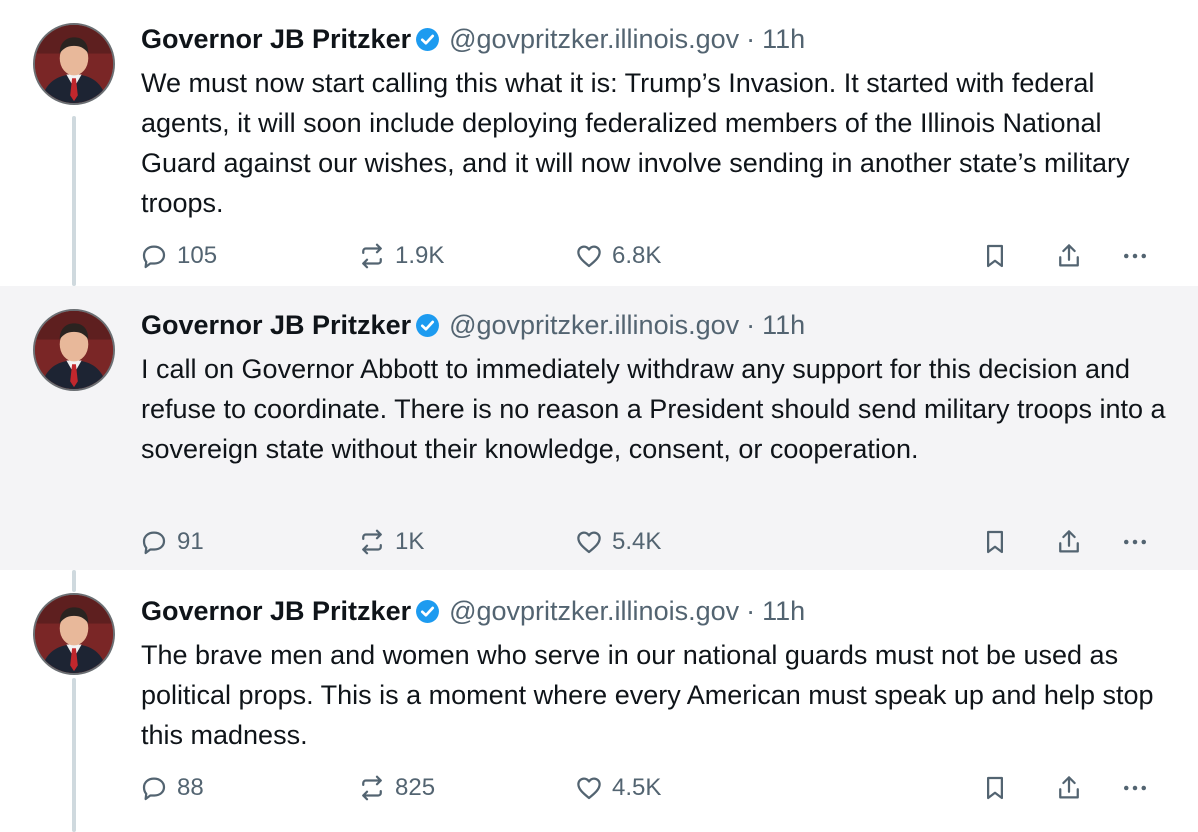  What do you see at coordinates (197, 255) in the screenshot?
I see `reply-count: 105` at bounding box center [197, 255].